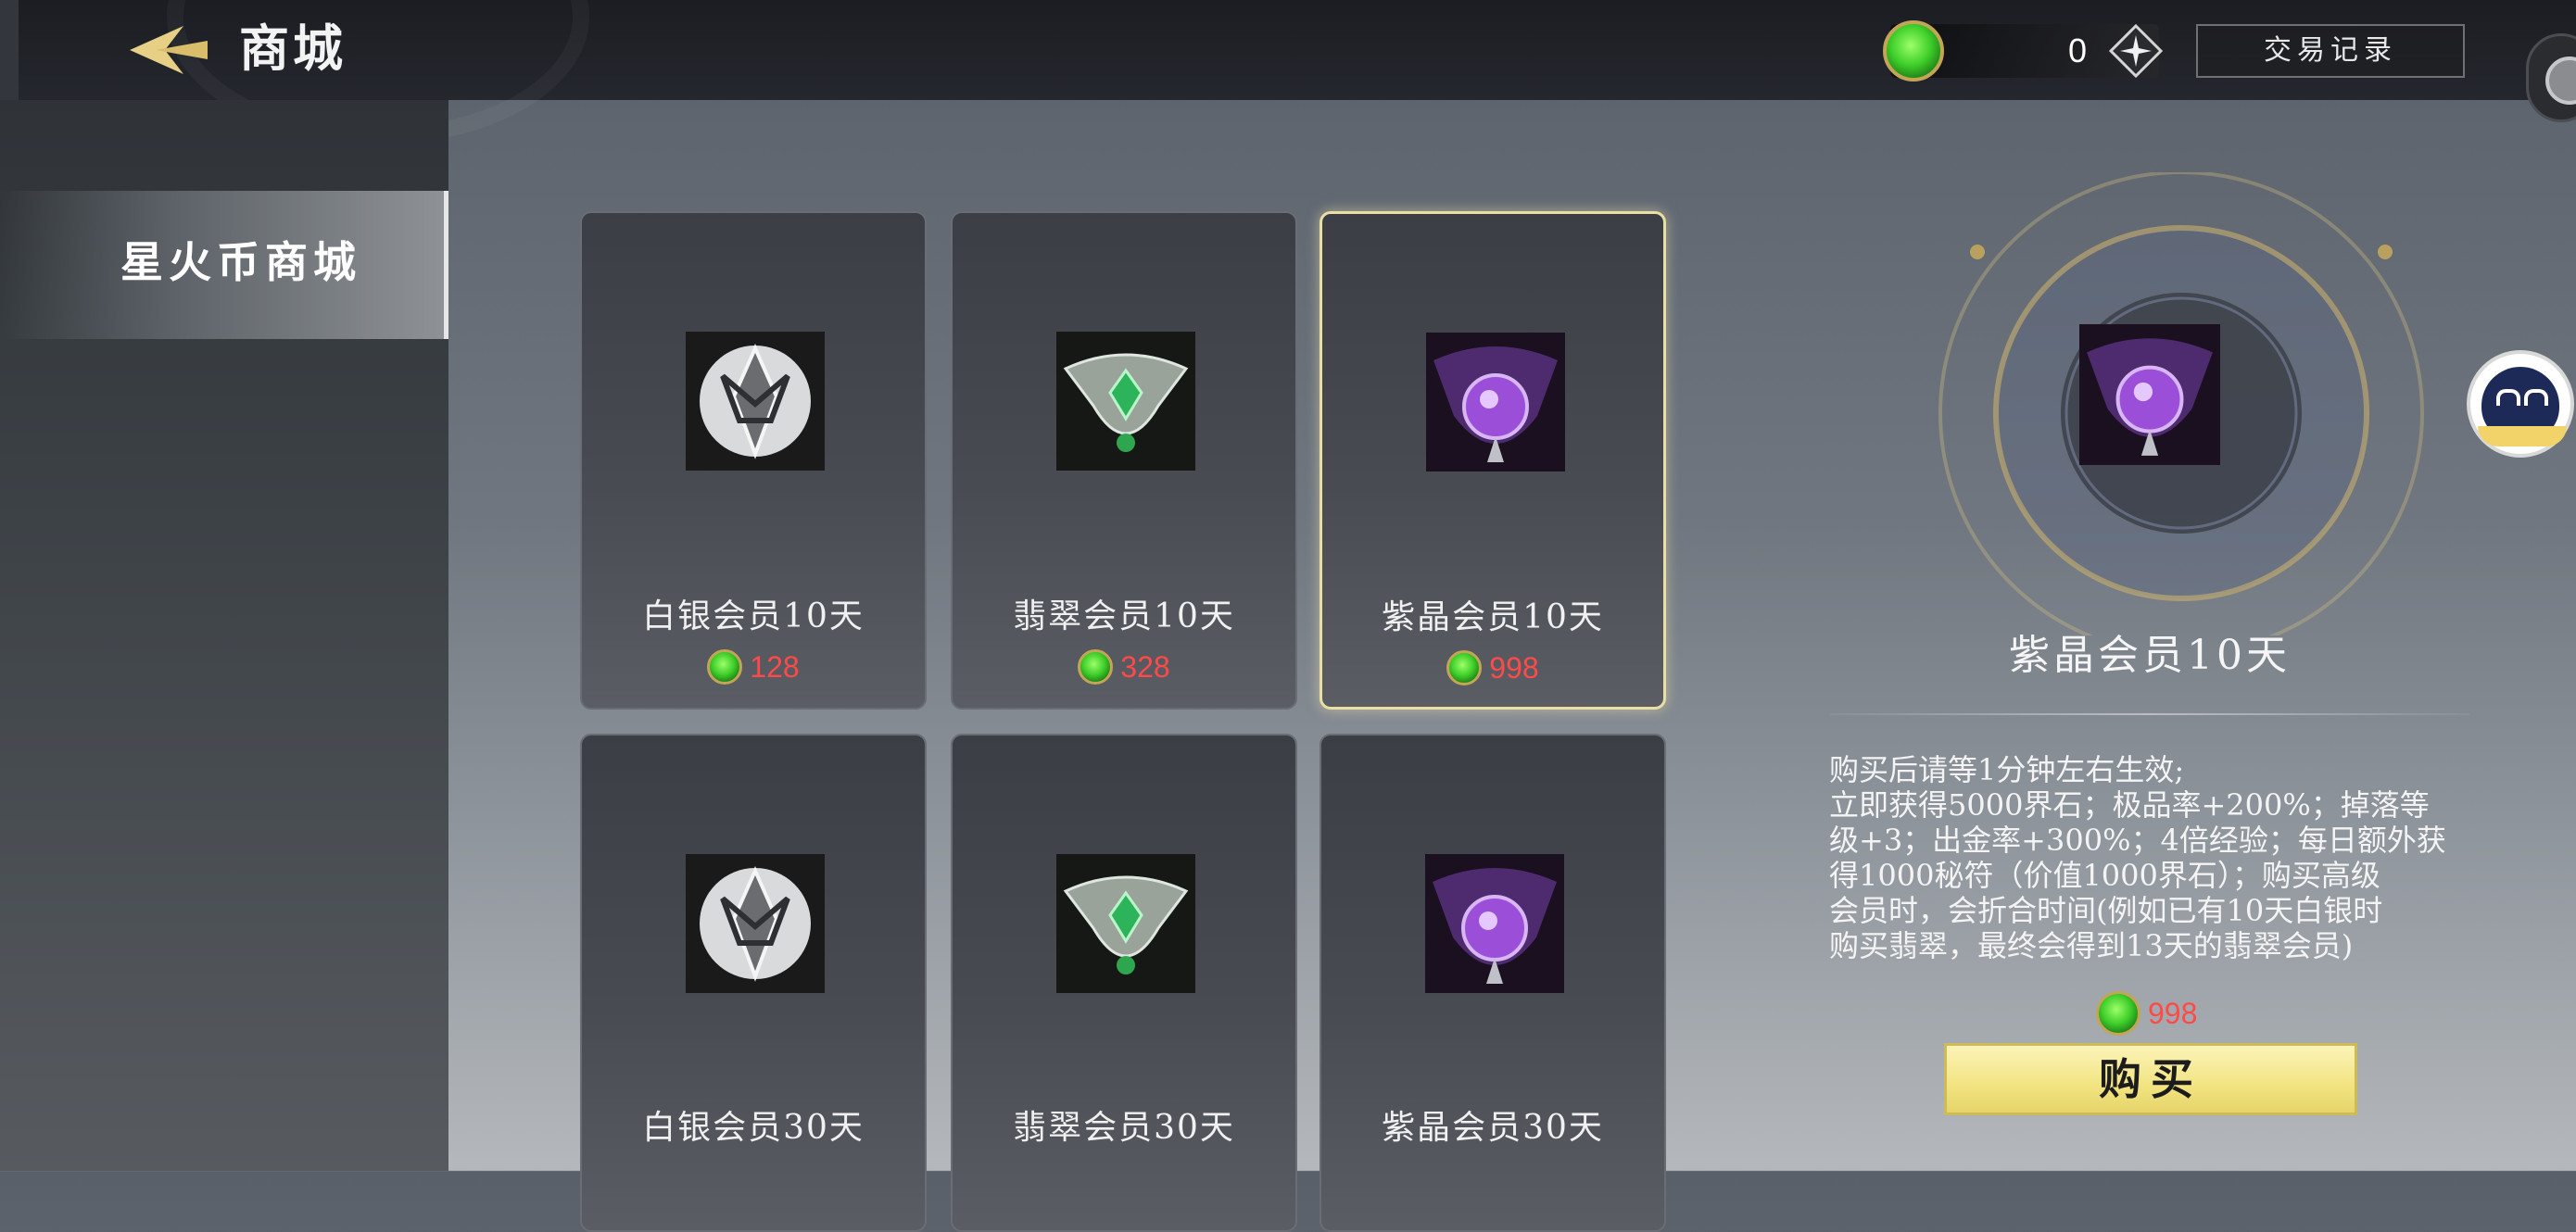  What do you see at coordinates (1124, 616) in the screenshot?
I see `item-name: 翡翠会员10天` at bounding box center [1124, 616].